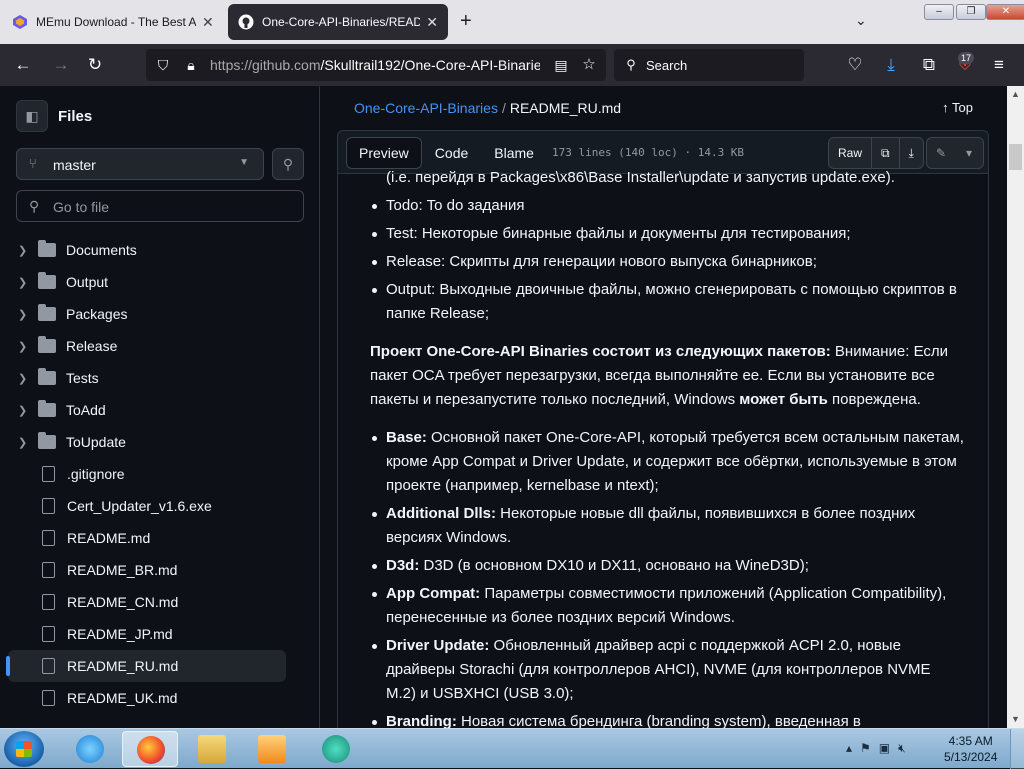 The height and width of the screenshot is (769, 1024). I want to click on list-all-tabs-icon: ⌄, so click(861, 20).